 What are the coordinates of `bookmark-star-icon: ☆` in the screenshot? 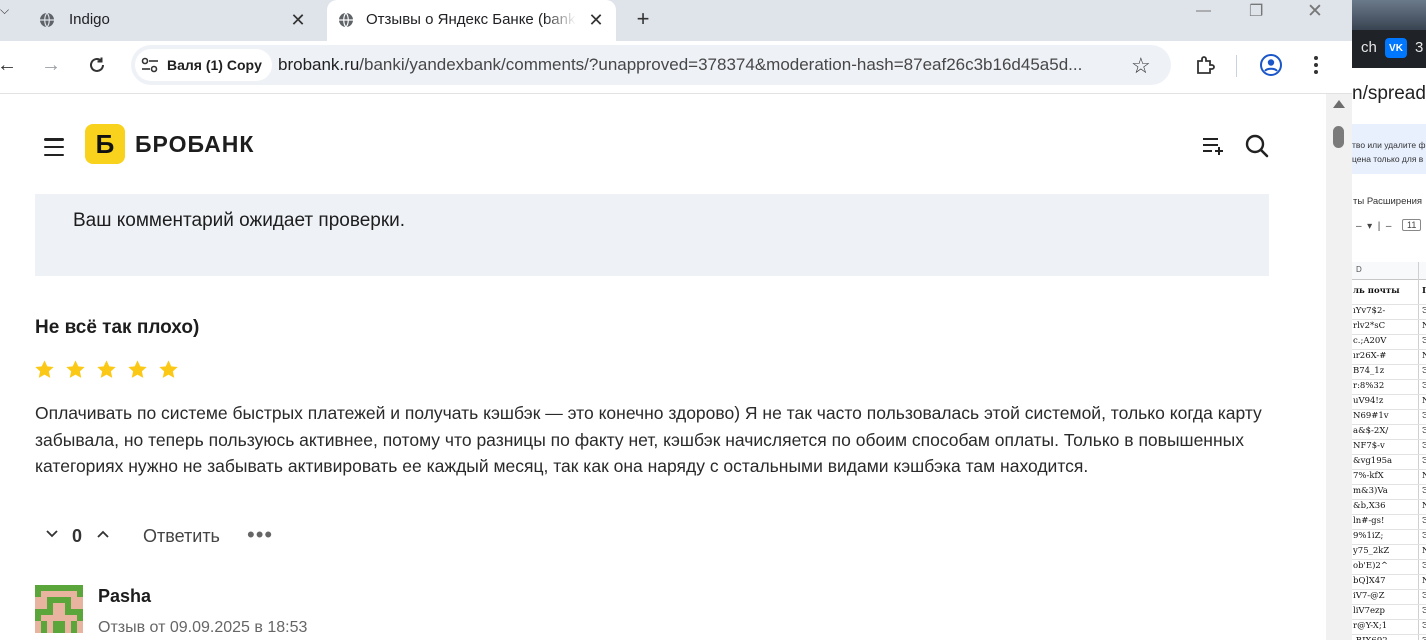 It's located at (1141, 66).